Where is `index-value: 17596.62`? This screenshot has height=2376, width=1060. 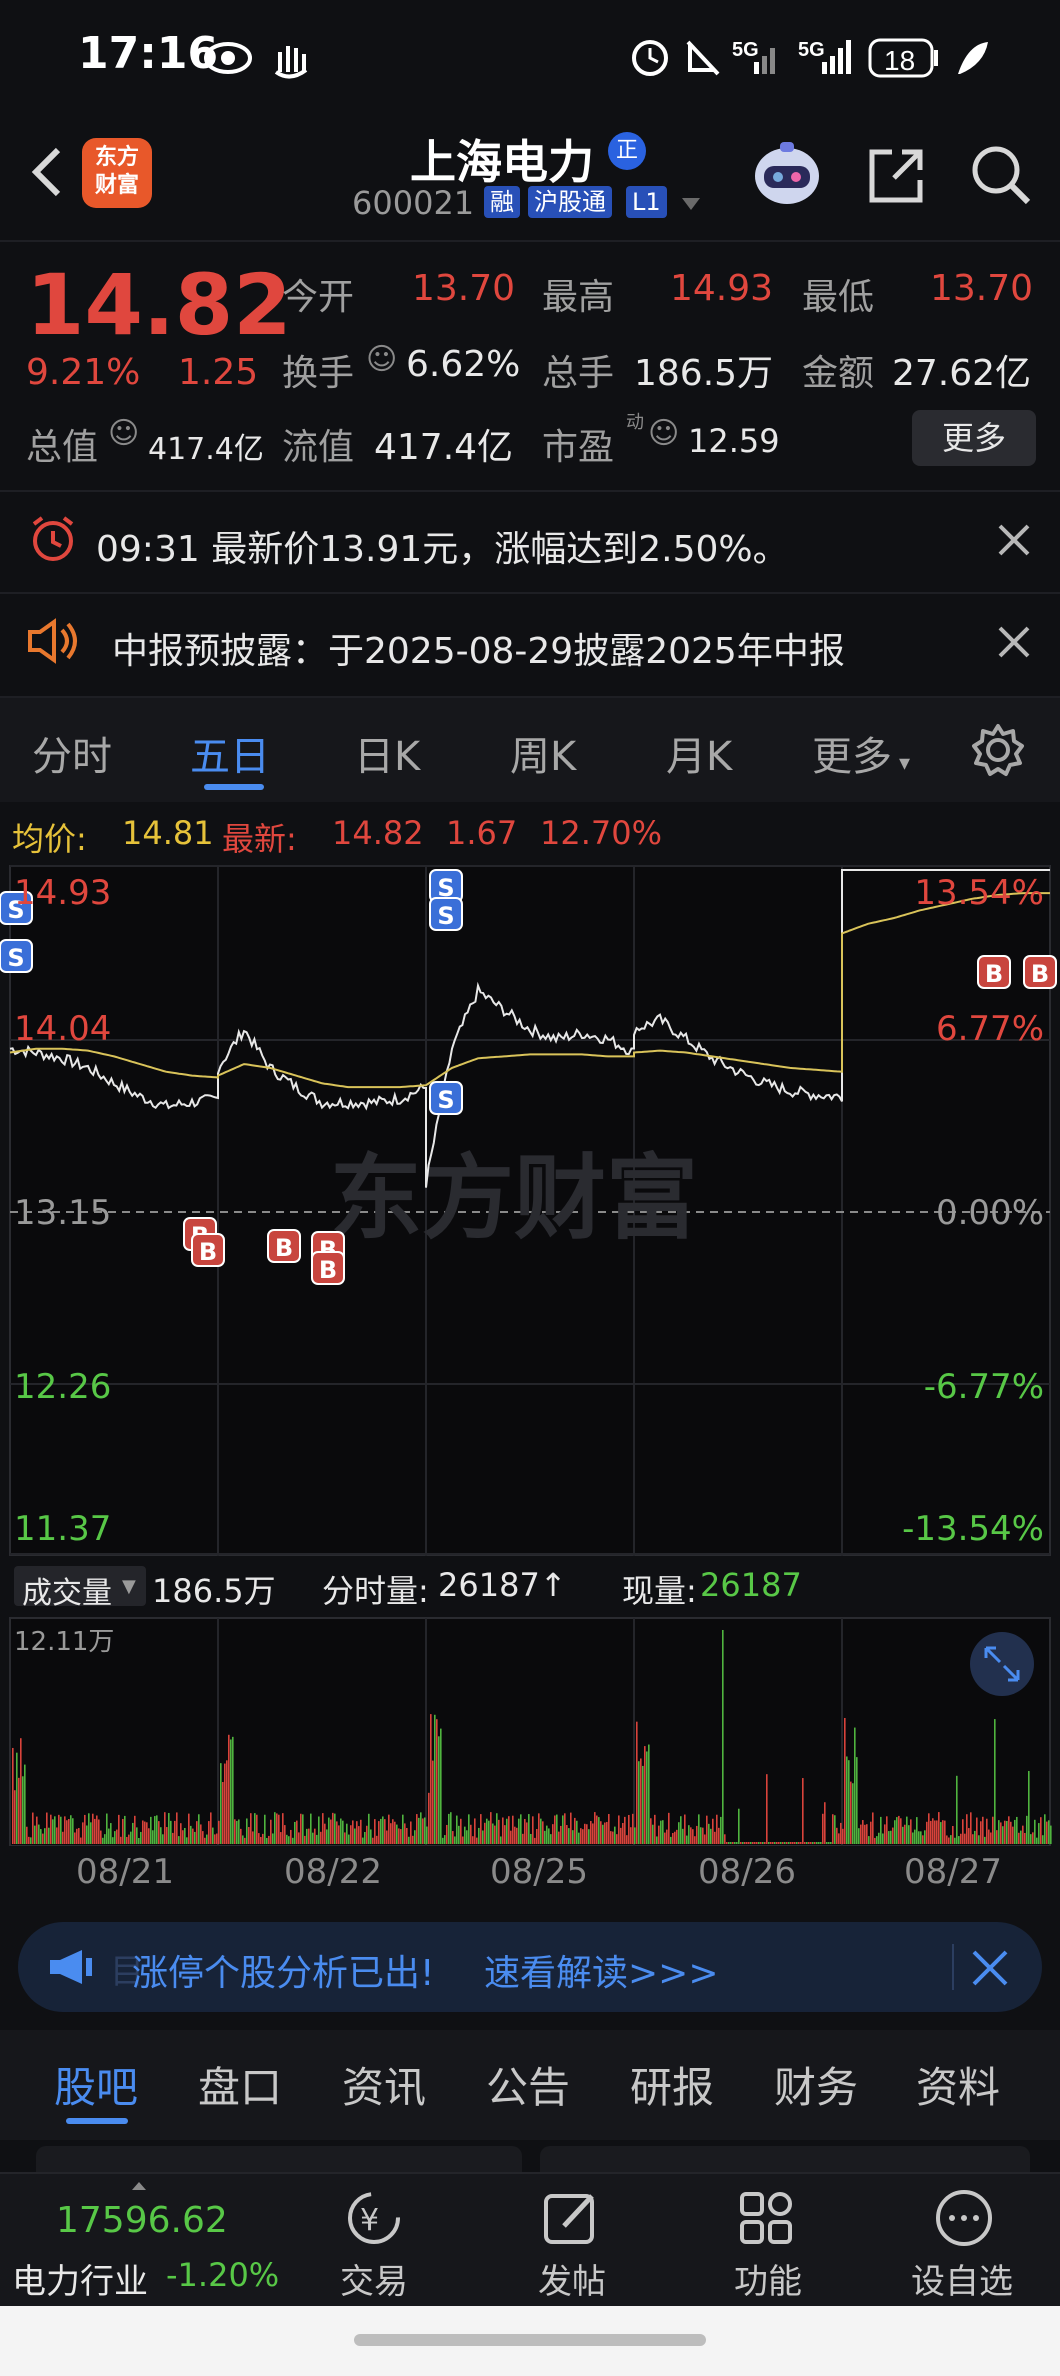
index-value: 17596.62 is located at coordinates (142, 2220).